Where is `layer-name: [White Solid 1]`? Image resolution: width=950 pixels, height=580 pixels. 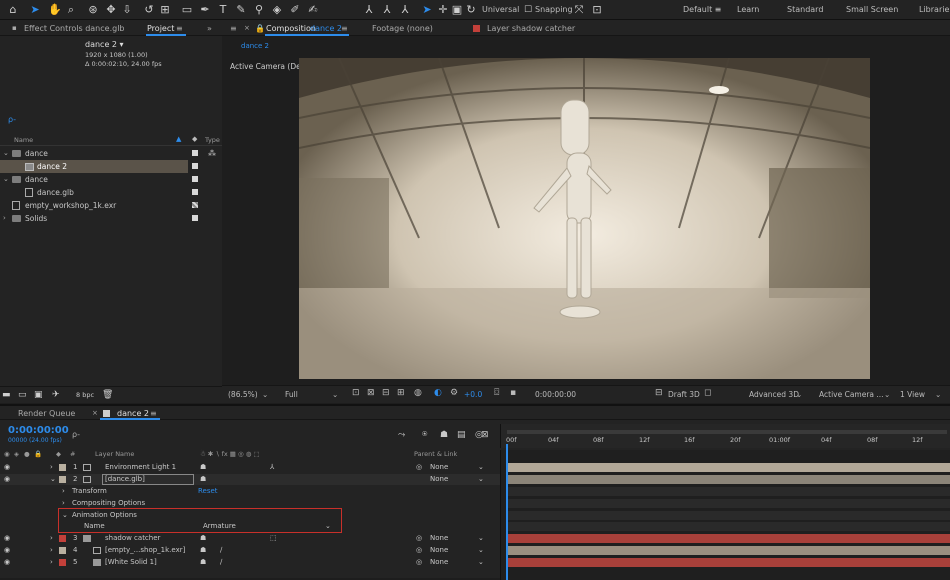
layer-name: [White Solid 1] is located at coordinates (131, 562).